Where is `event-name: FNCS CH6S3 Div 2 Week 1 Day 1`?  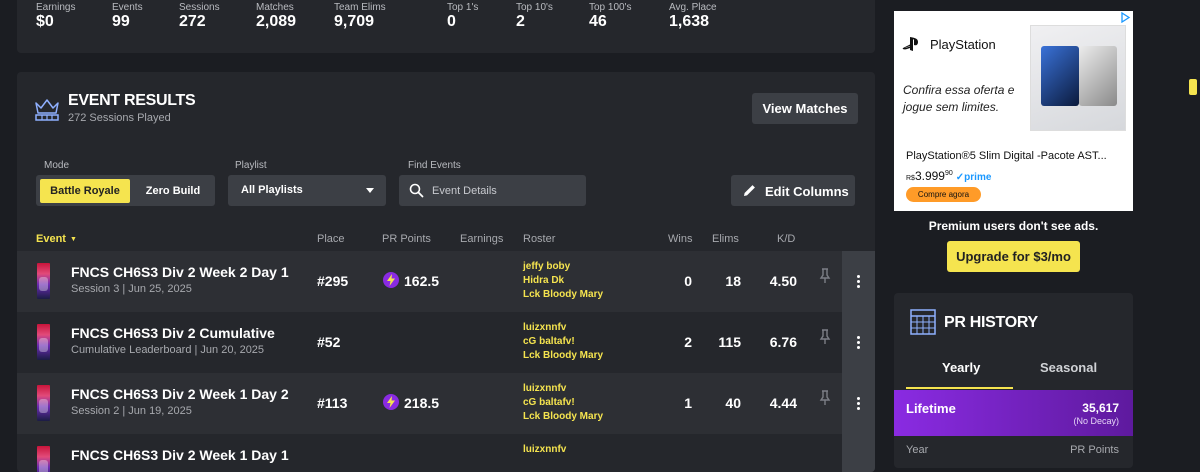
event-name: FNCS CH6S3 Div 2 Week 1 Day 1 is located at coordinates (180, 455).